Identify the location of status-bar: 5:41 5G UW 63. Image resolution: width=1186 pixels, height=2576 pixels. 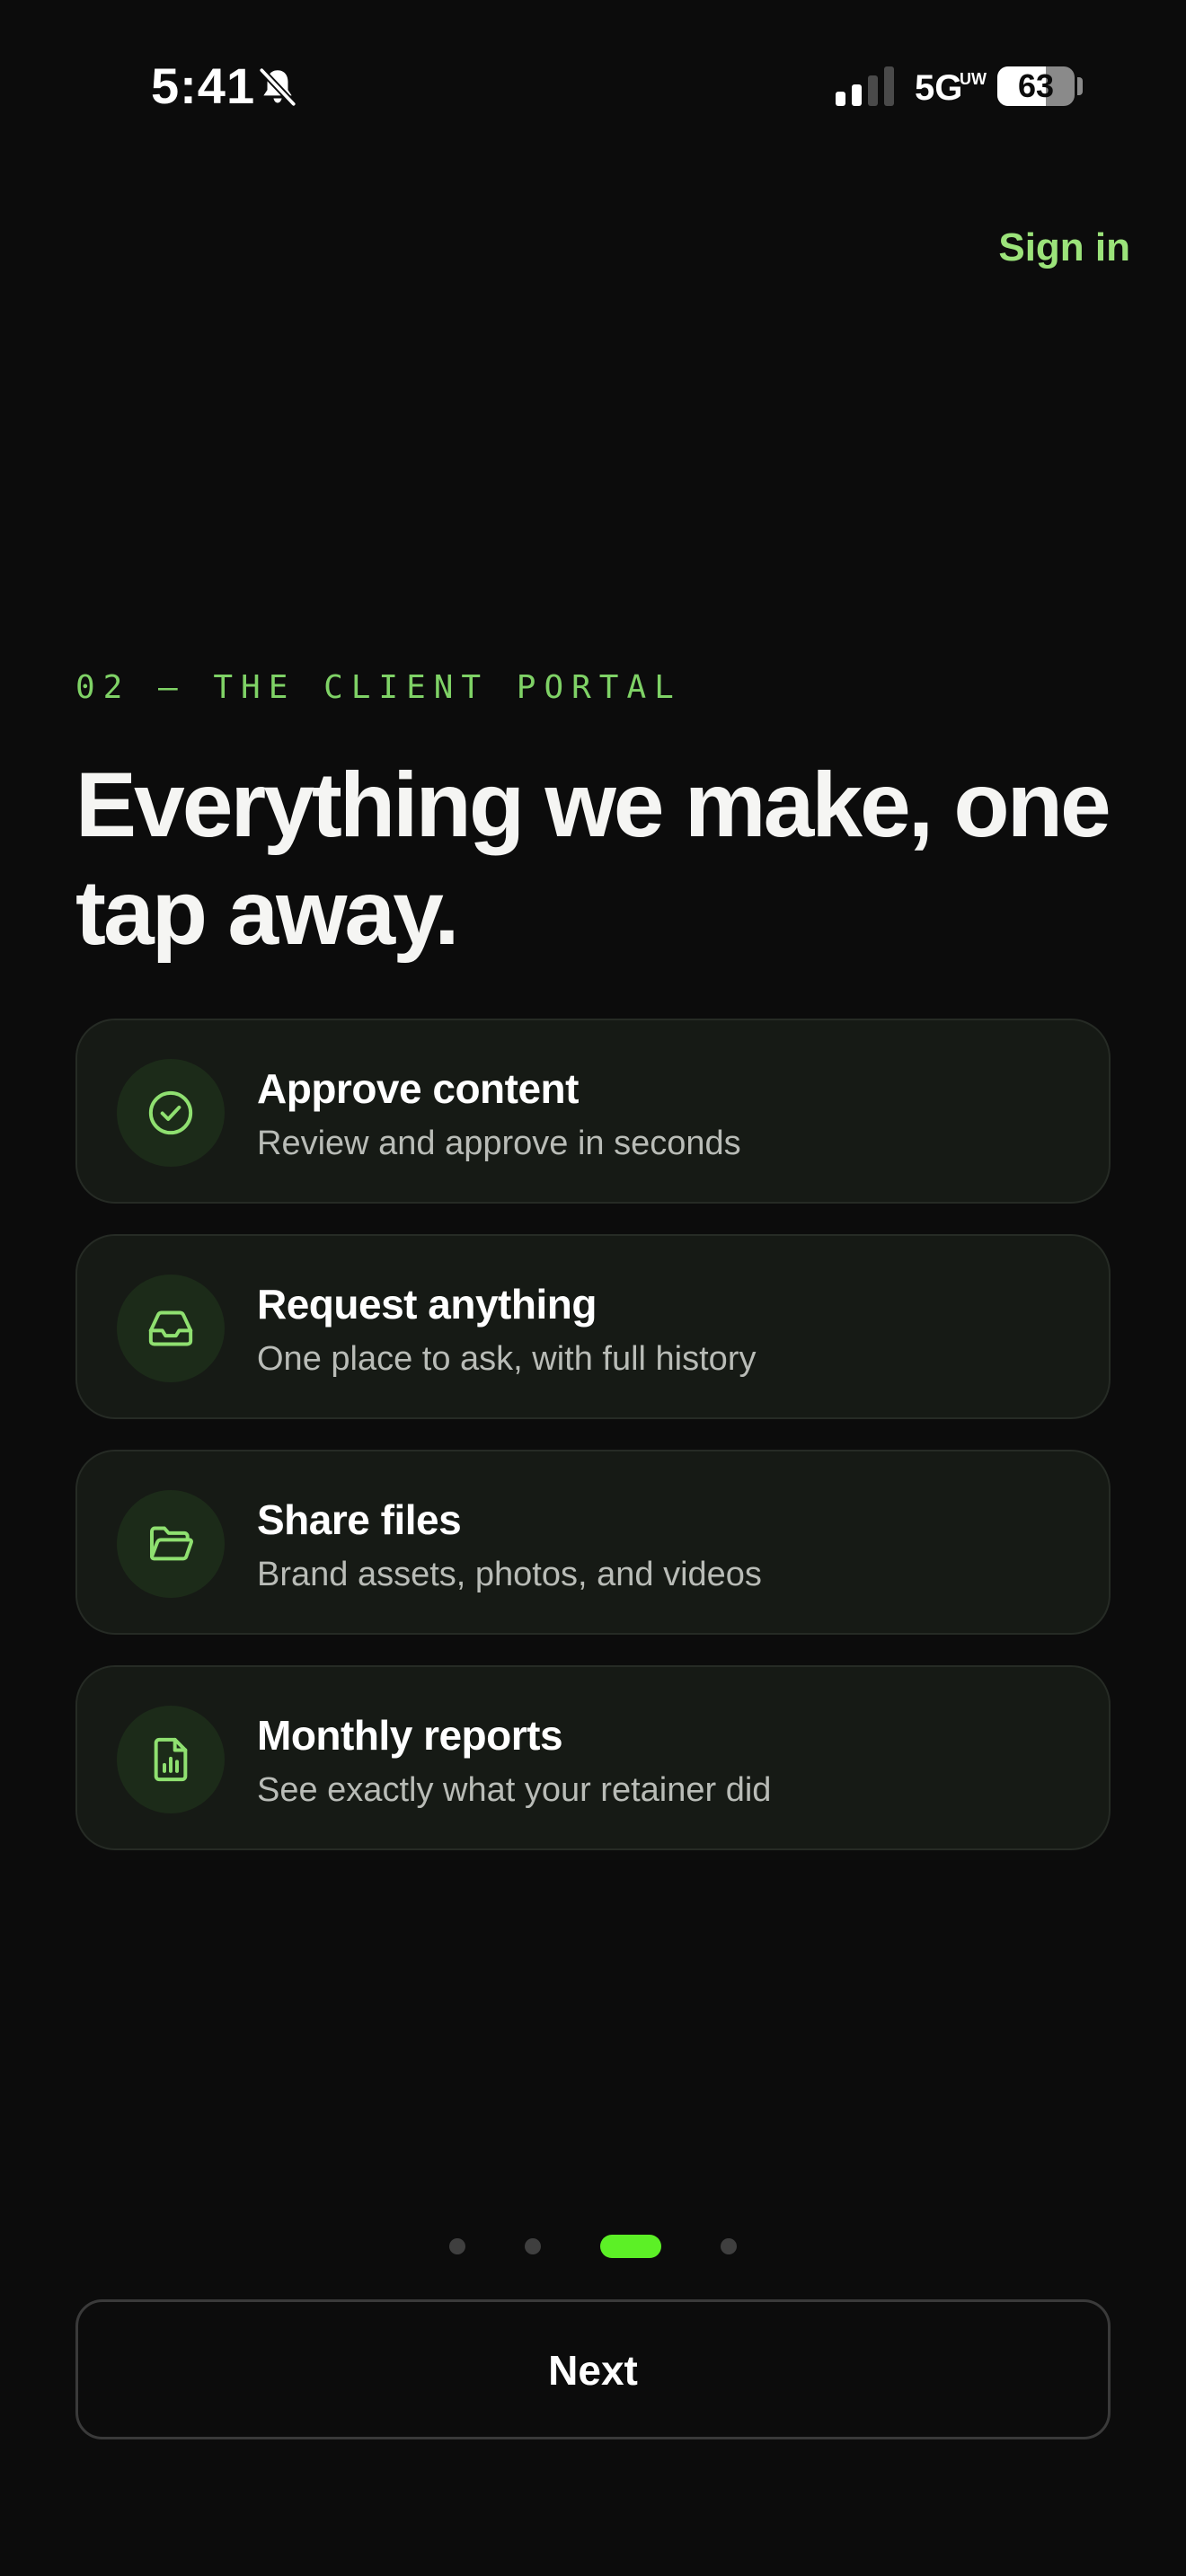
(593, 85).